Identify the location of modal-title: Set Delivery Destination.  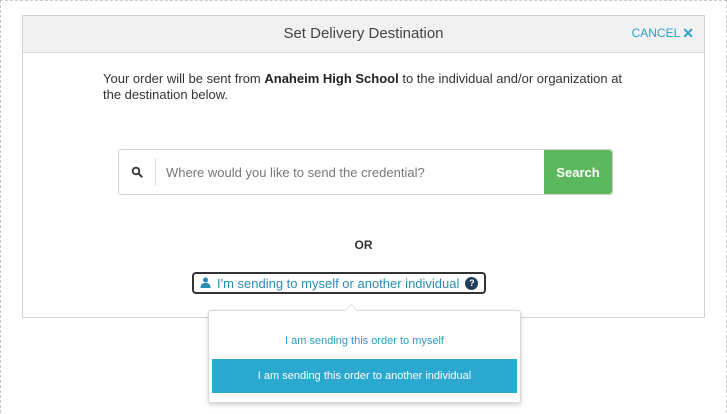
(363, 33).